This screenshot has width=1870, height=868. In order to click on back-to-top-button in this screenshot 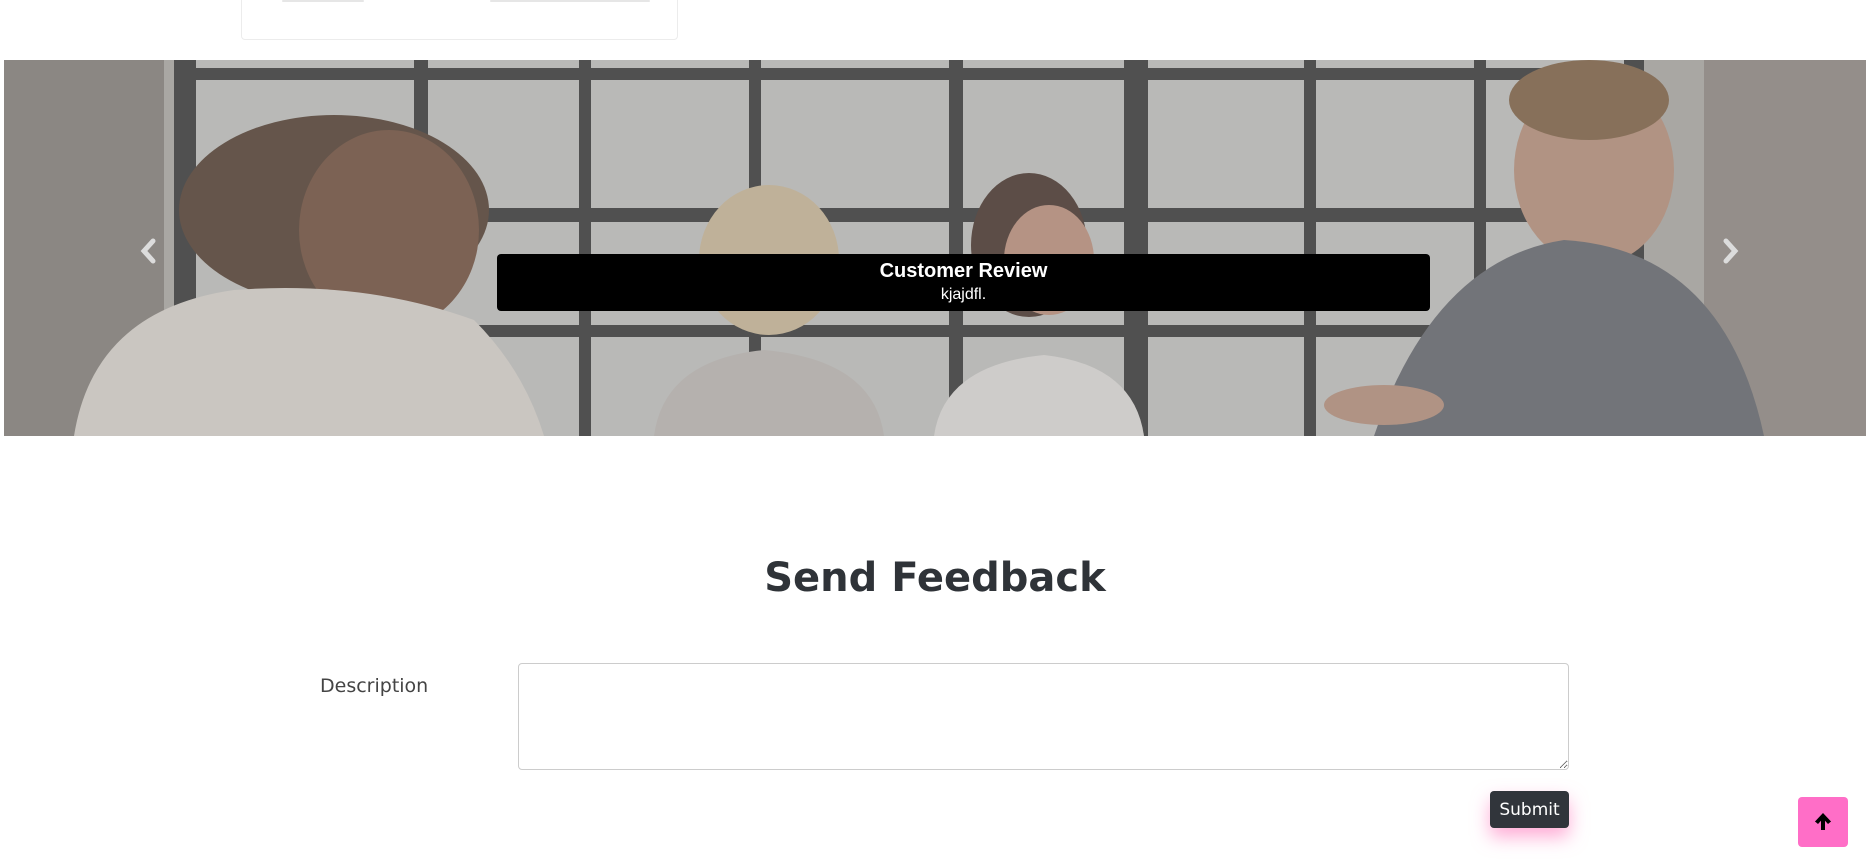, I will do `click(1823, 822)`.